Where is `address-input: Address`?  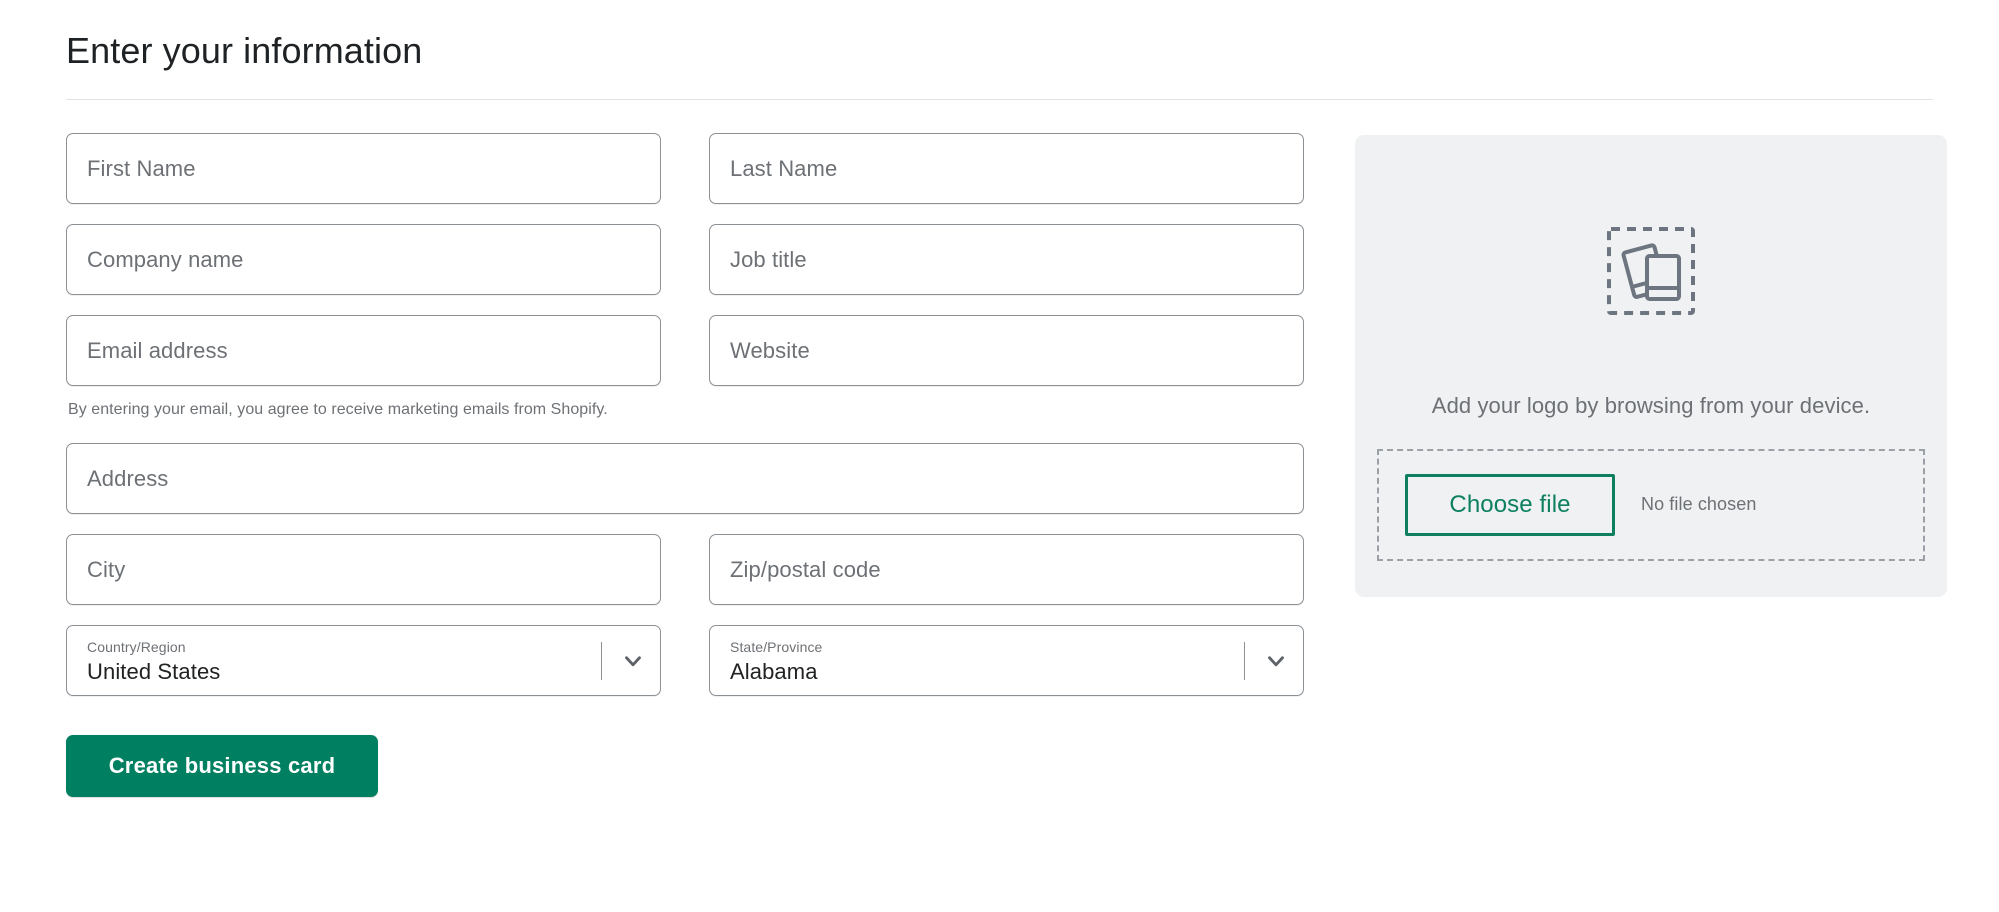 address-input: Address is located at coordinates (685, 479).